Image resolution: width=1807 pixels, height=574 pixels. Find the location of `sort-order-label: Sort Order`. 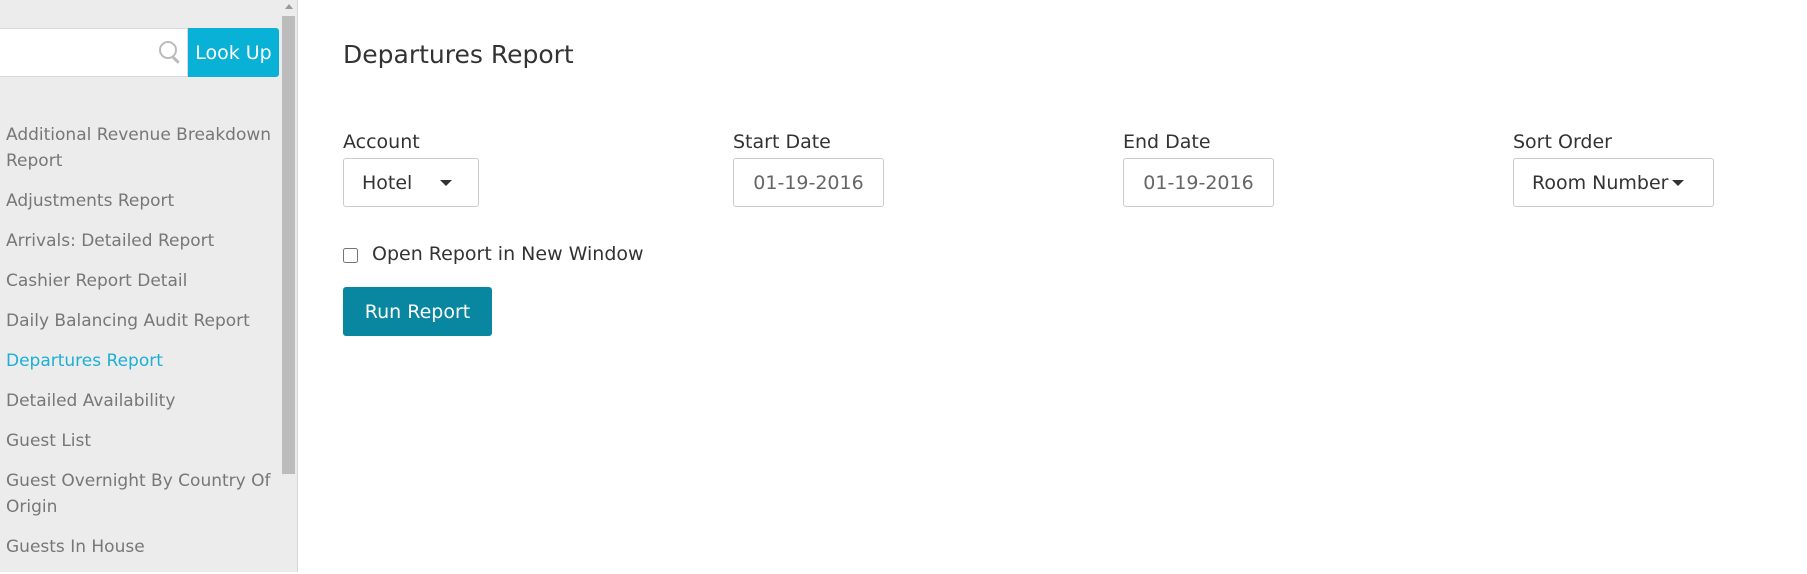

sort-order-label: Sort Order is located at coordinates (1562, 142).